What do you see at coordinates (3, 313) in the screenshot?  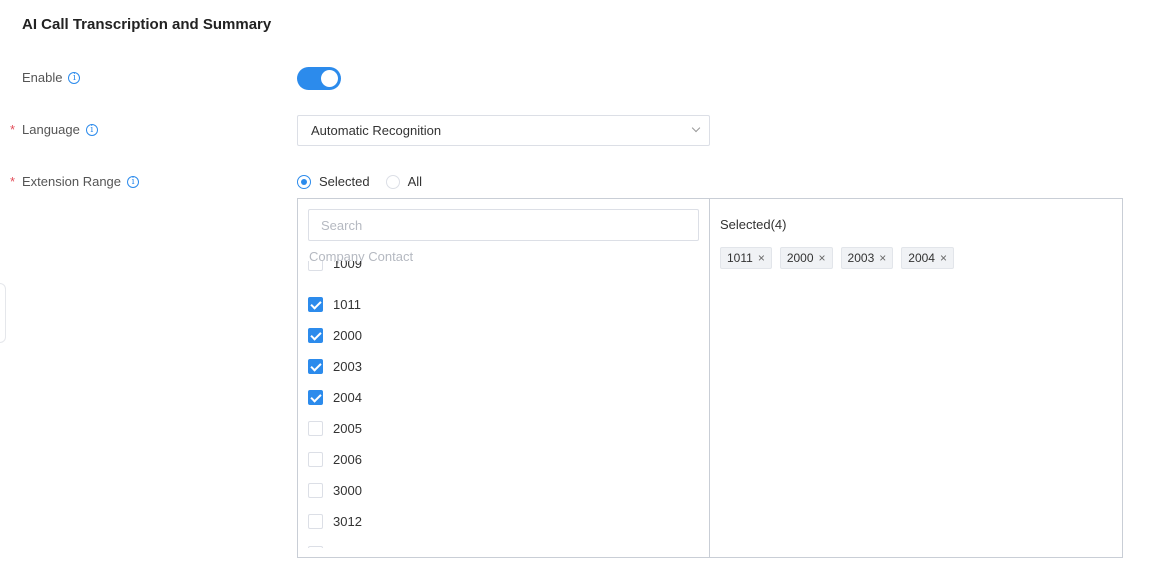 I see `edge-tab` at bounding box center [3, 313].